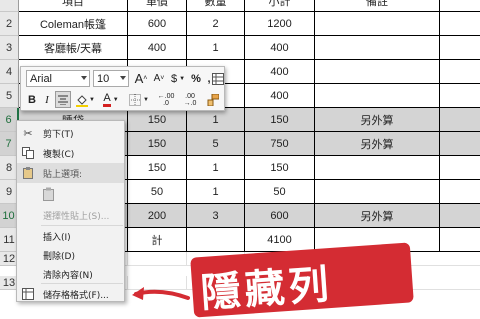 Image resolution: width=480 pixels, height=319 pixels. What do you see at coordinates (59, 154) in the screenshot?
I see `menu-label-copy: 複製(C)` at bounding box center [59, 154].